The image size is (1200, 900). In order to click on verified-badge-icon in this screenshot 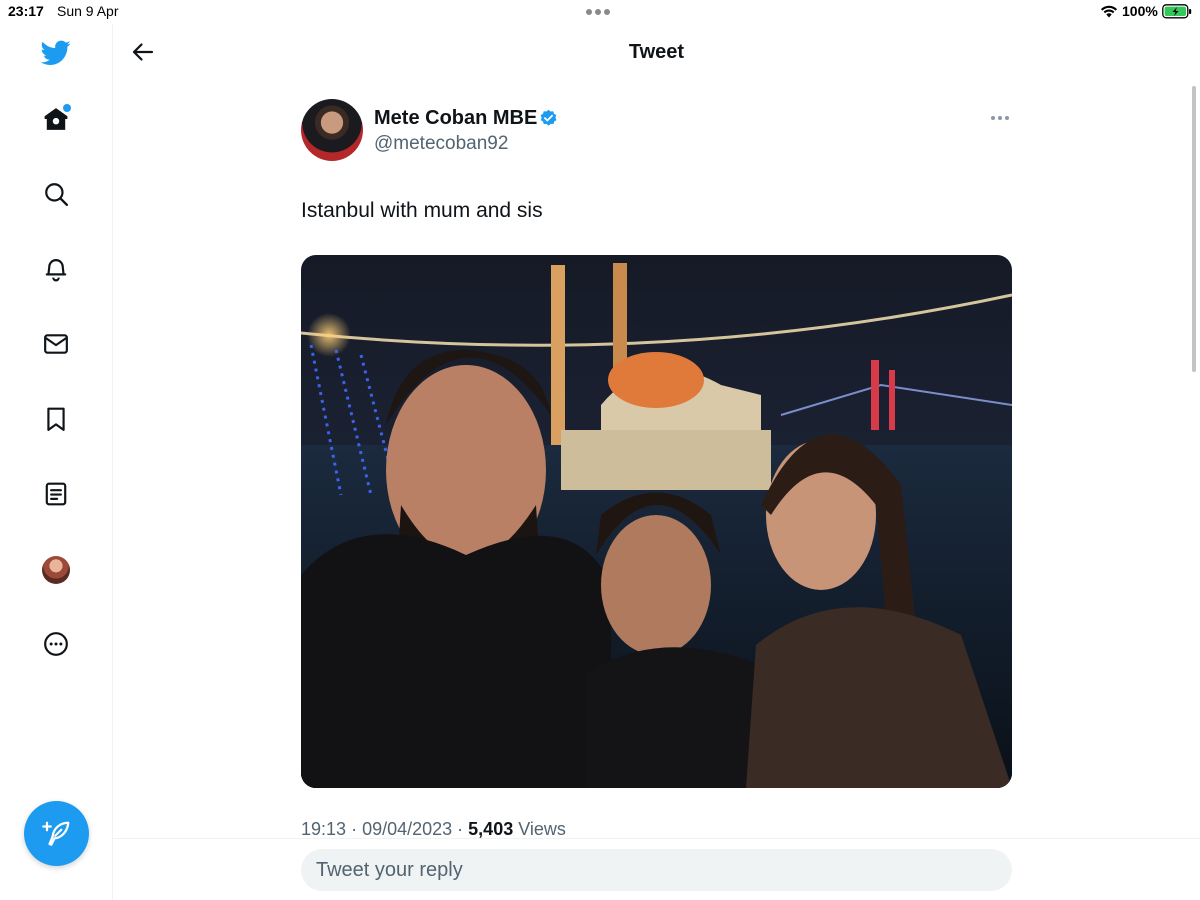, I will do `click(548, 118)`.